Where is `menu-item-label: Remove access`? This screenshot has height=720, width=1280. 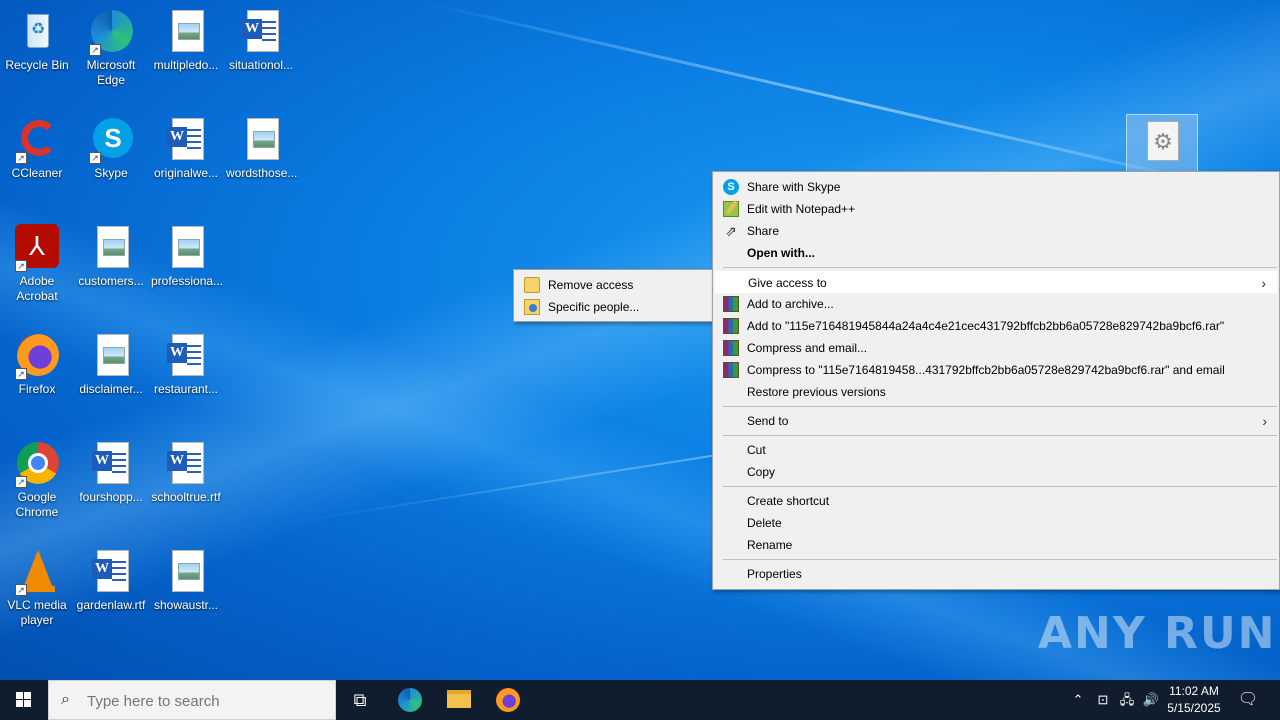
menu-item-label: Remove access is located at coordinates (591, 285).